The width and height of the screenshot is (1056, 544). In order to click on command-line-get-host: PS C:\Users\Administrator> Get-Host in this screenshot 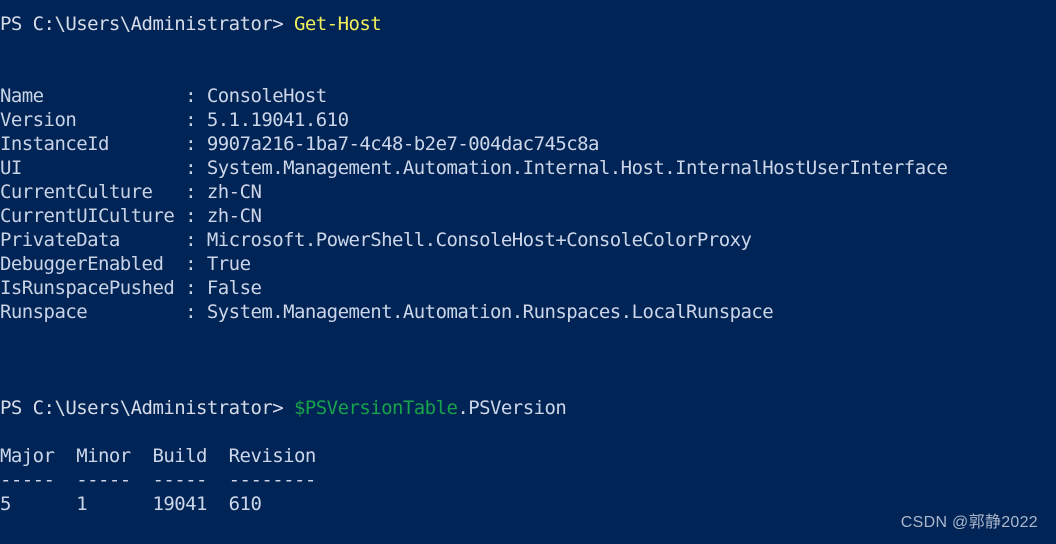, I will do `click(528, 24)`.